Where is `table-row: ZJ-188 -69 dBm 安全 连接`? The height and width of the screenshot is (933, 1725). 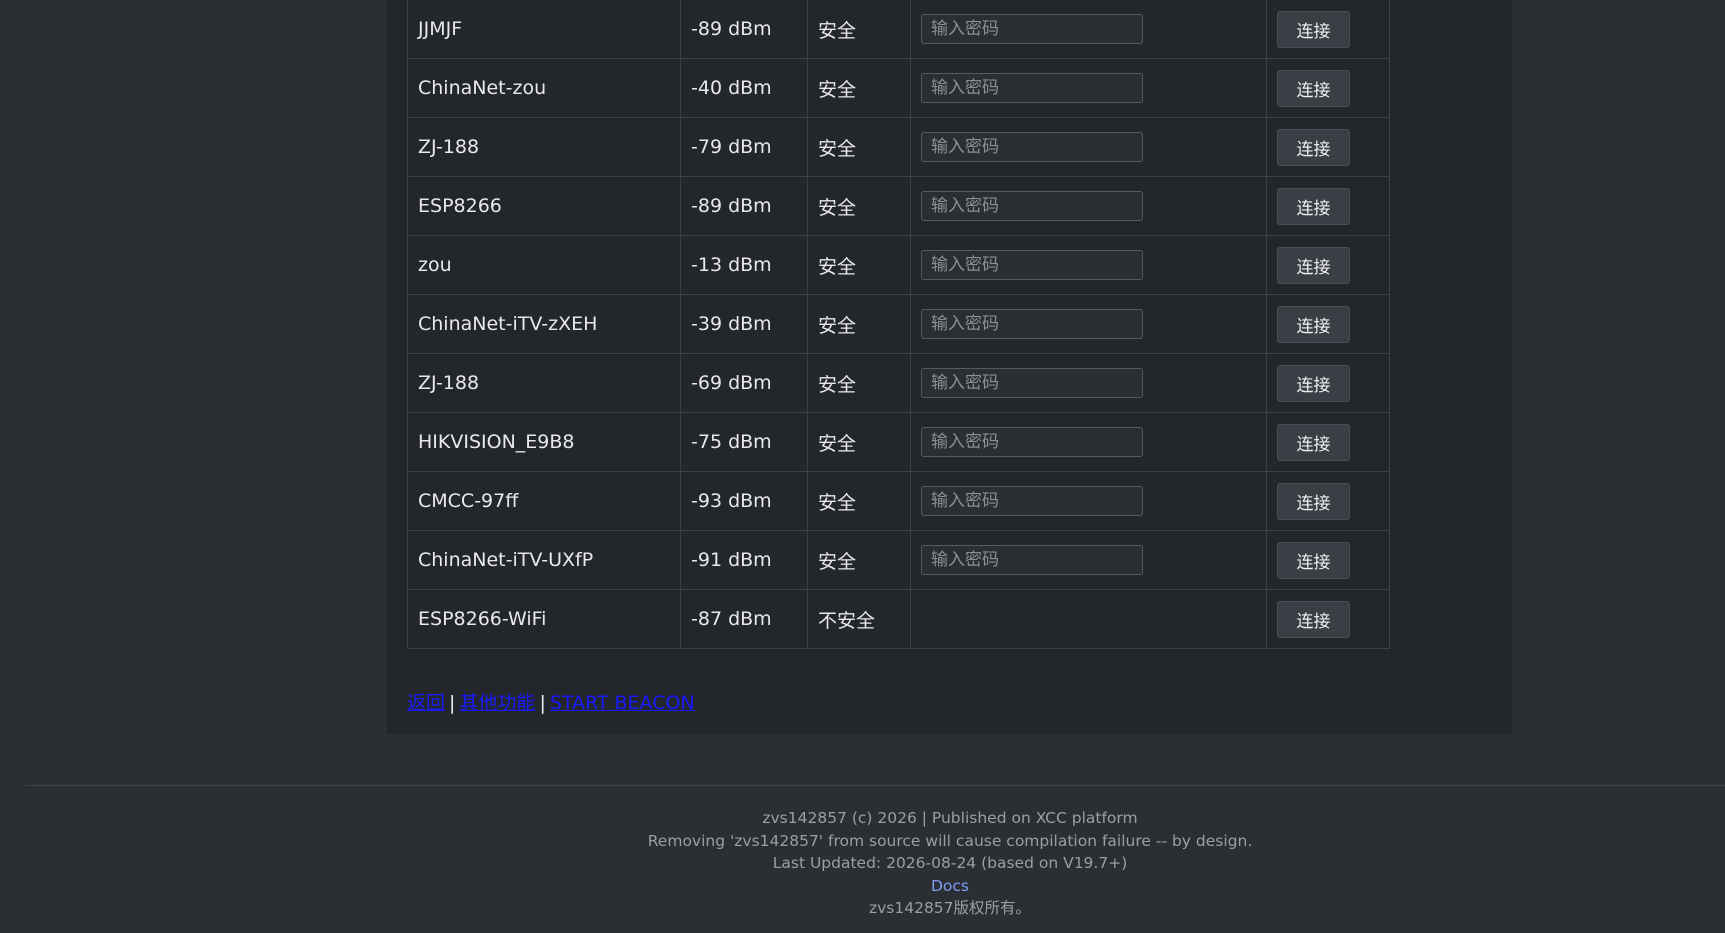
table-row: ZJ-188 -69 dBm 安全 连接 is located at coordinates (898, 383).